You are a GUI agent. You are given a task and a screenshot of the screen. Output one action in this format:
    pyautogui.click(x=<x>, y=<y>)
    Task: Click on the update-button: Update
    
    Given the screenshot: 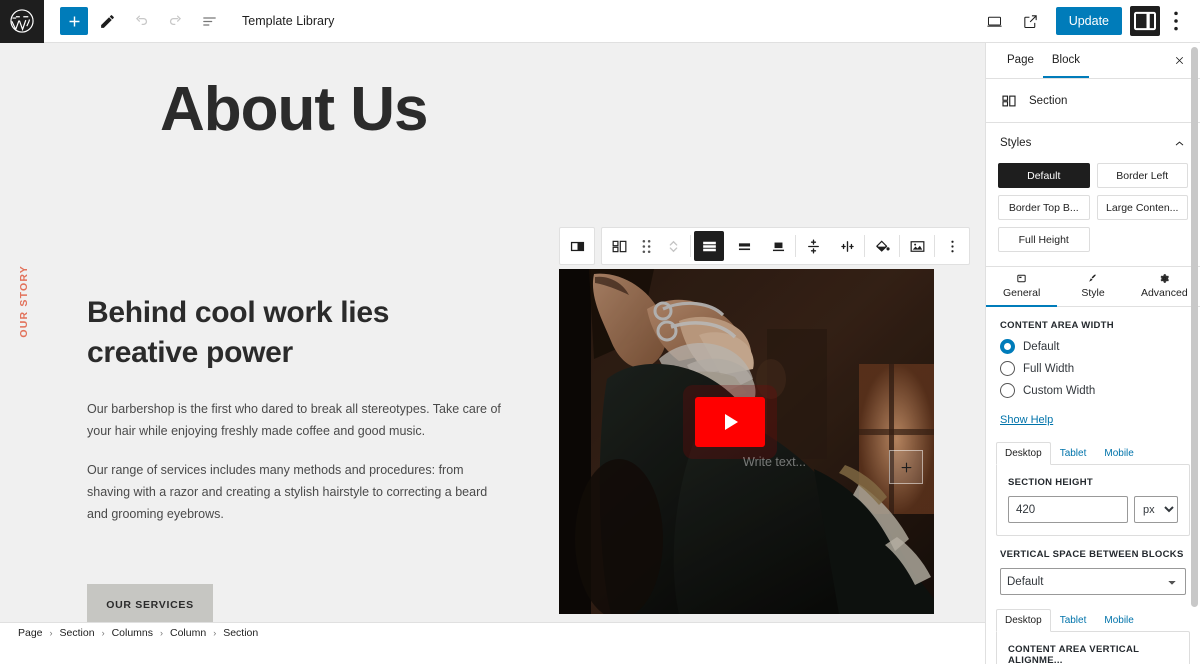 What is the action you would take?
    pyautogui.click(x=1088, y=21)
    